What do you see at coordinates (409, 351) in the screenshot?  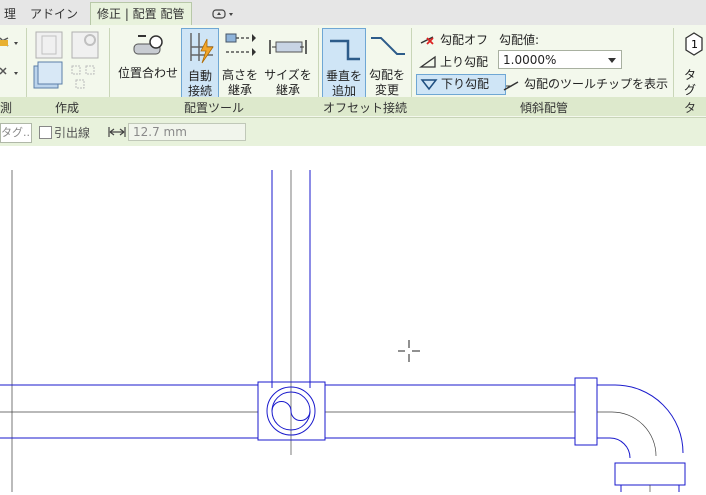 I see `crosshair-cursor-icon` at bounding box center [409, 351].